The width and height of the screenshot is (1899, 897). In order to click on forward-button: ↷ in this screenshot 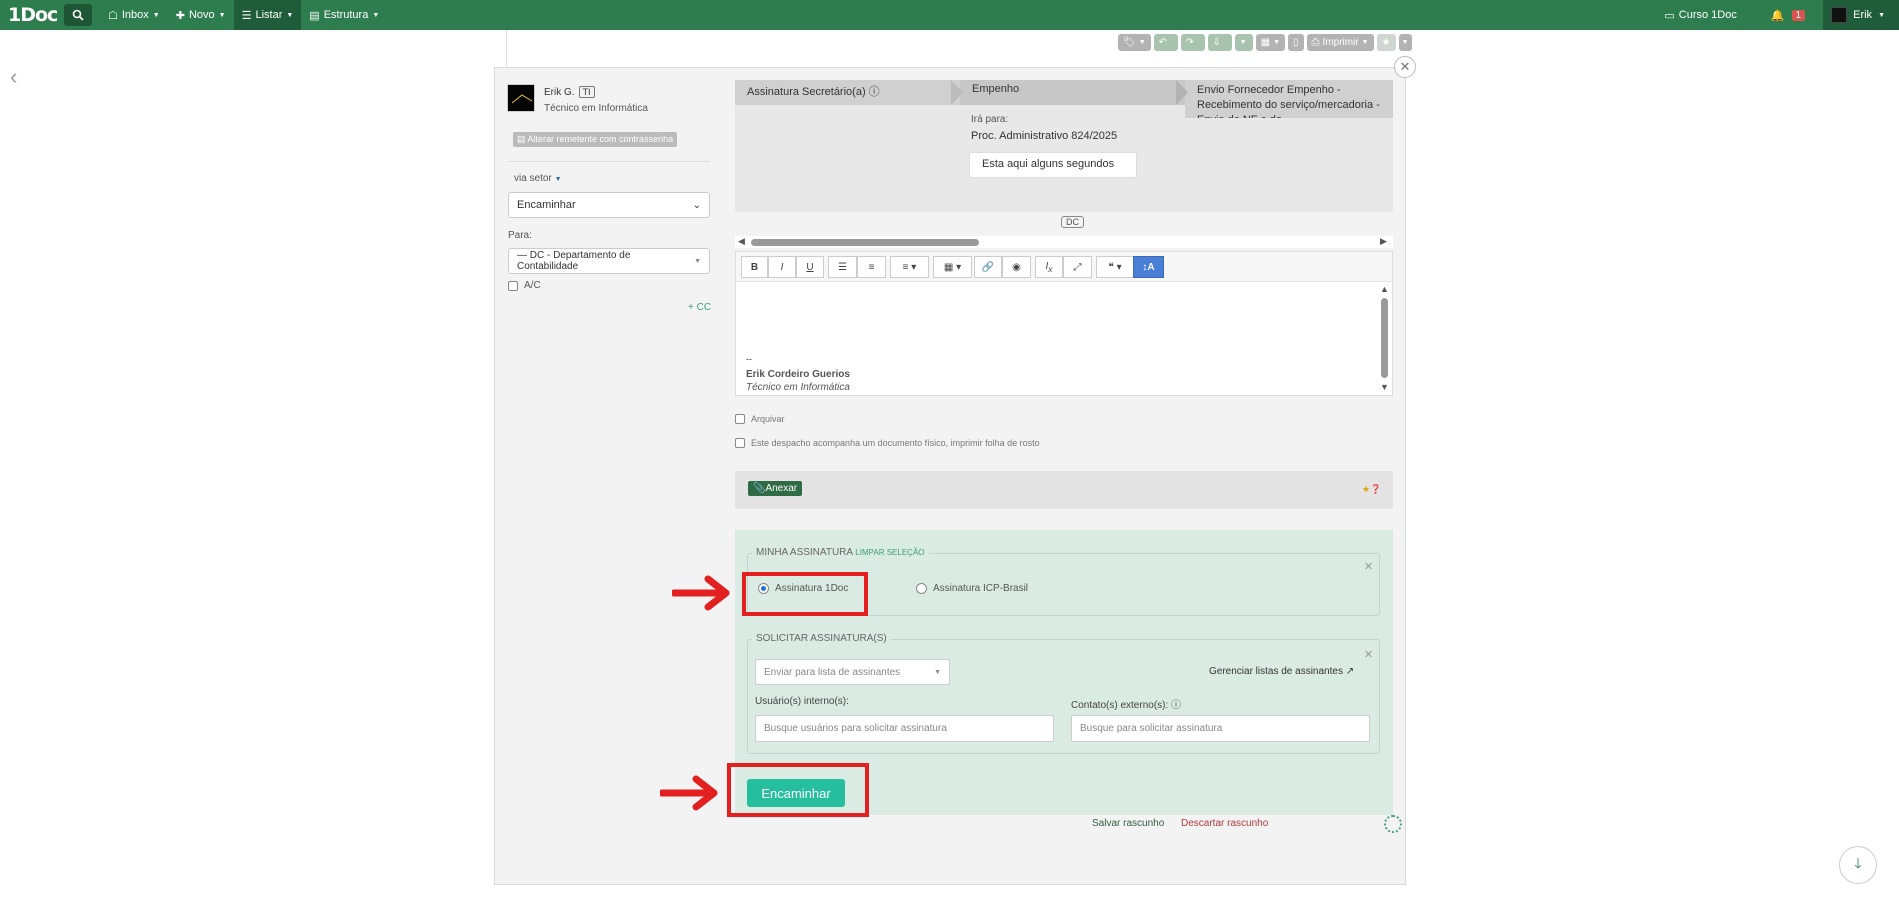, I will do `click(1192, 42)`.